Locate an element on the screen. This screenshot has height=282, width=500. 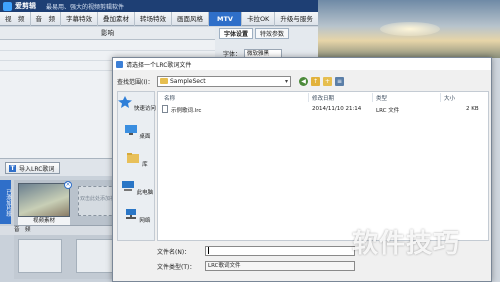
menu-karaoke: 卡拉OK is located at coordinates (259, 19).